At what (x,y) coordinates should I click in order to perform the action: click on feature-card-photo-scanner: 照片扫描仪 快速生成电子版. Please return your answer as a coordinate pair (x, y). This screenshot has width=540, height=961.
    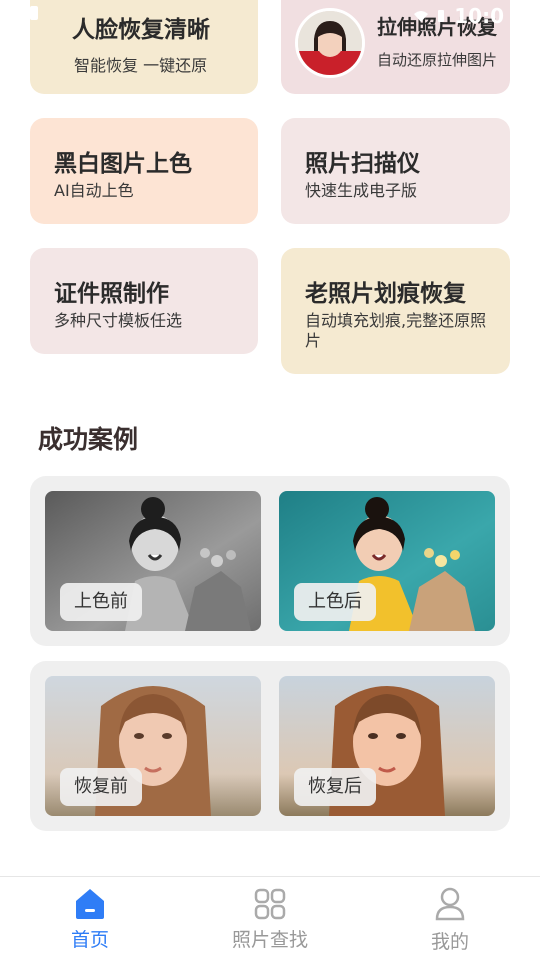
    Looking at the image, I should click on (395, 171).